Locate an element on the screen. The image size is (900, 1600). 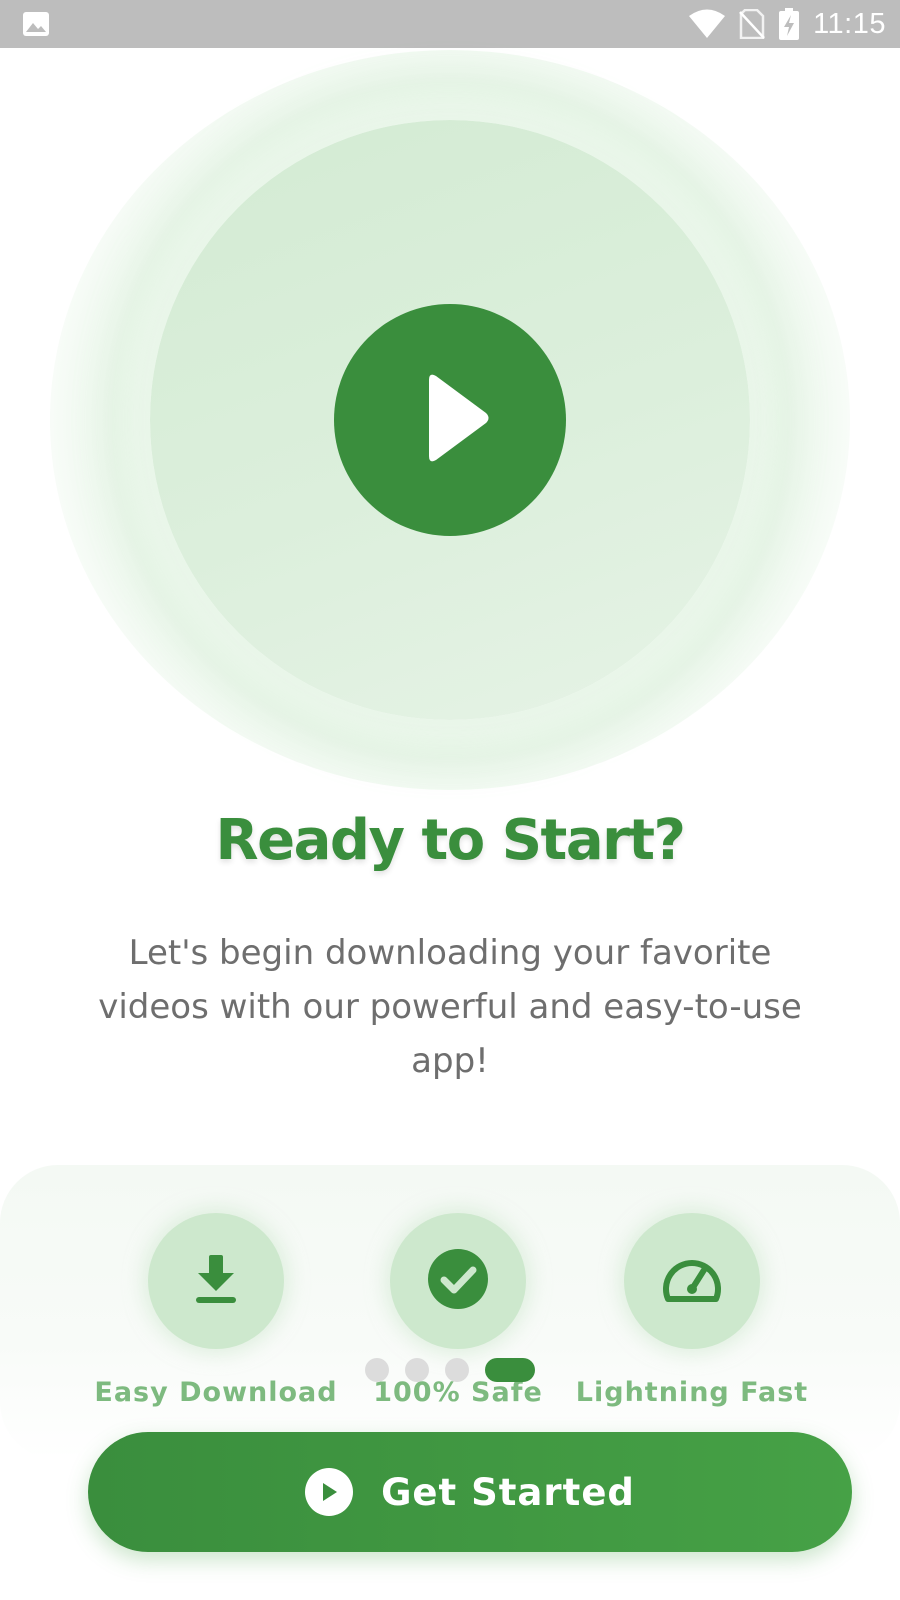
feature-easy-download: Easy Download is located at coordinates (216, 1310).